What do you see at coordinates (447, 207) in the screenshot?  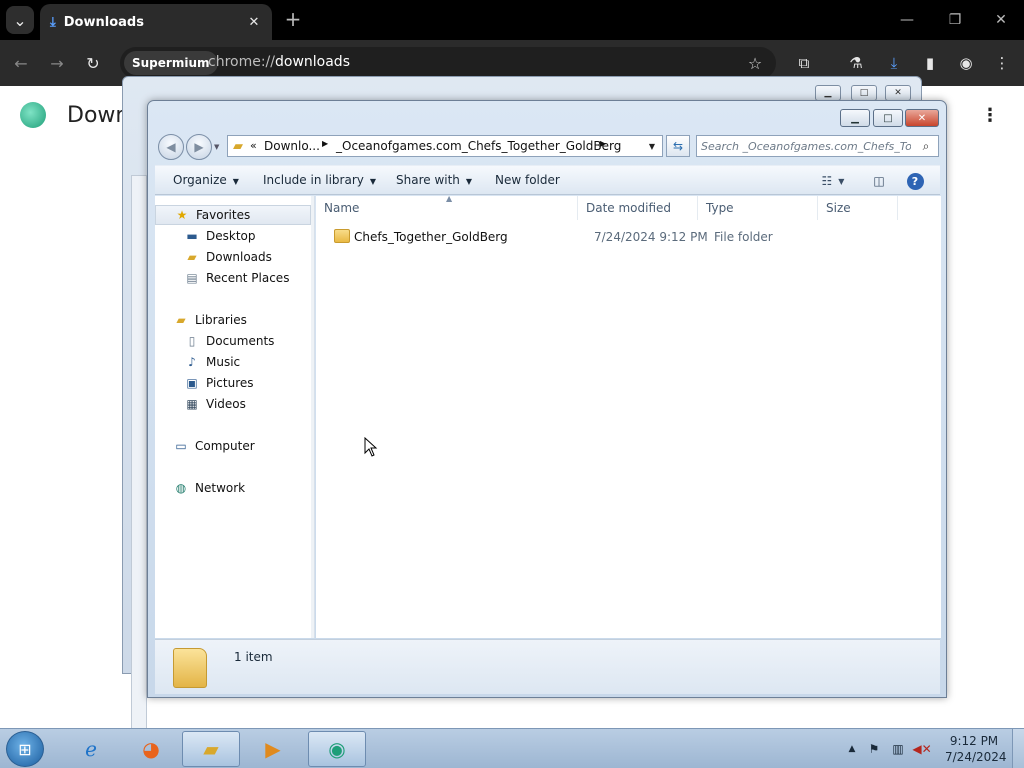 I see `column-header-name: Name ▲` at bounding box center [447, 207].